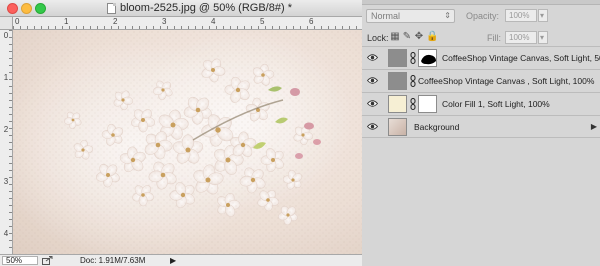 The height and width of the screenshot is (266, 600). Describe the element at coordinates (397, 127) in the screenshot. I see `background-thumbnail` at that location.